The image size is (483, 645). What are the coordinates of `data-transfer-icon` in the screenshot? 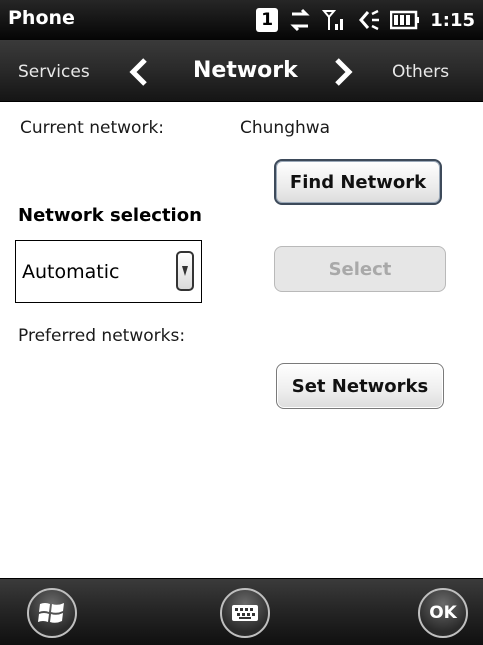 It's located at (300, 20).